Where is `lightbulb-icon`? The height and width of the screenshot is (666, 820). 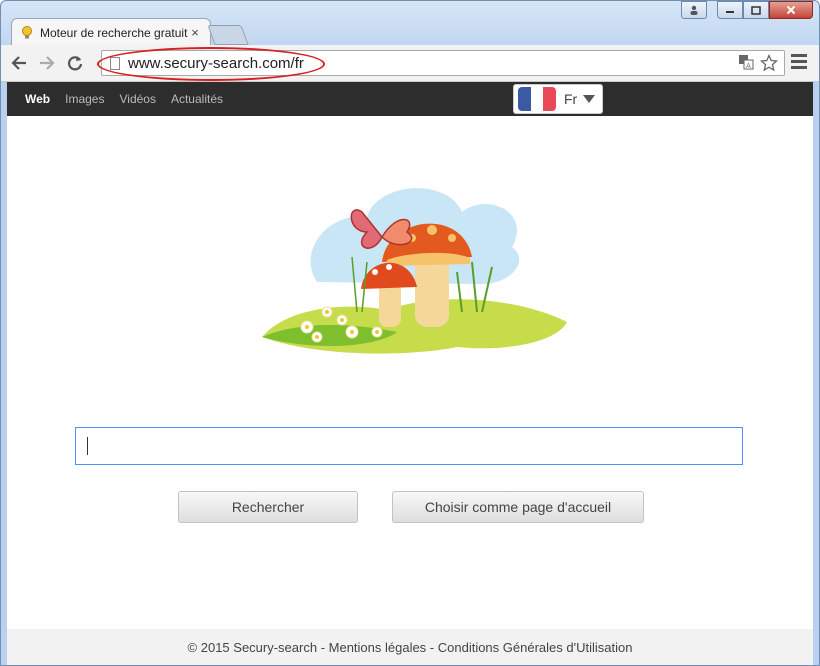 lightbulb-icon is located at coordinates (27, 32).